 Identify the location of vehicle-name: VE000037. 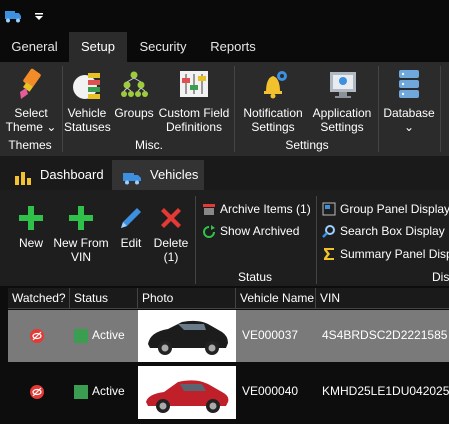
(270, 335).